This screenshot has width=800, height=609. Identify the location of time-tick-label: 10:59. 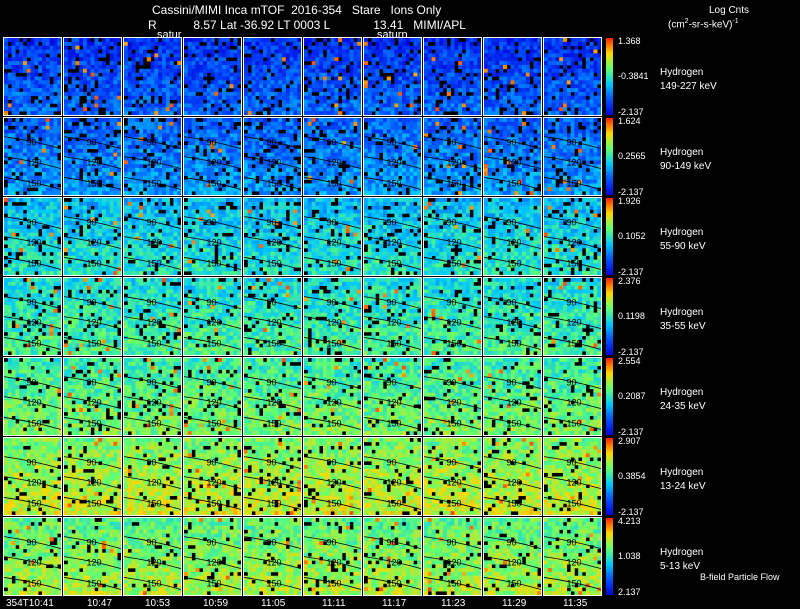
(216, 603).